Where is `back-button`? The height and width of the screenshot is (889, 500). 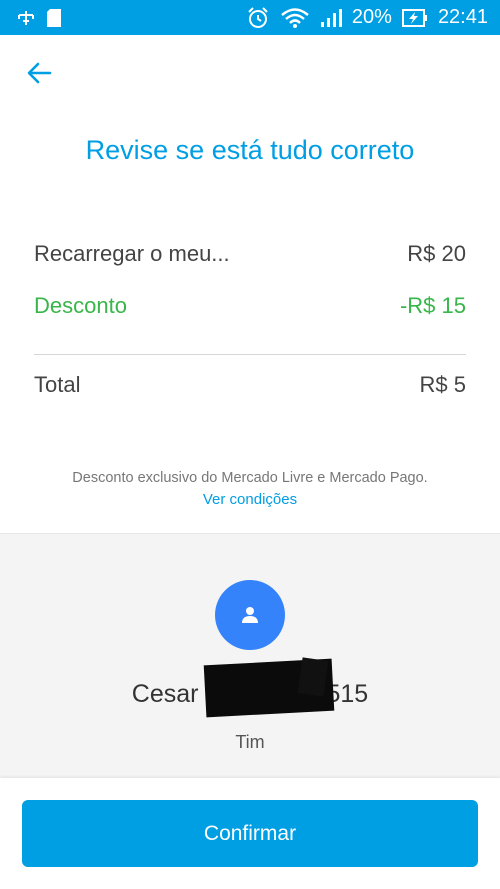 back-button is located at coordinates (39, 73).